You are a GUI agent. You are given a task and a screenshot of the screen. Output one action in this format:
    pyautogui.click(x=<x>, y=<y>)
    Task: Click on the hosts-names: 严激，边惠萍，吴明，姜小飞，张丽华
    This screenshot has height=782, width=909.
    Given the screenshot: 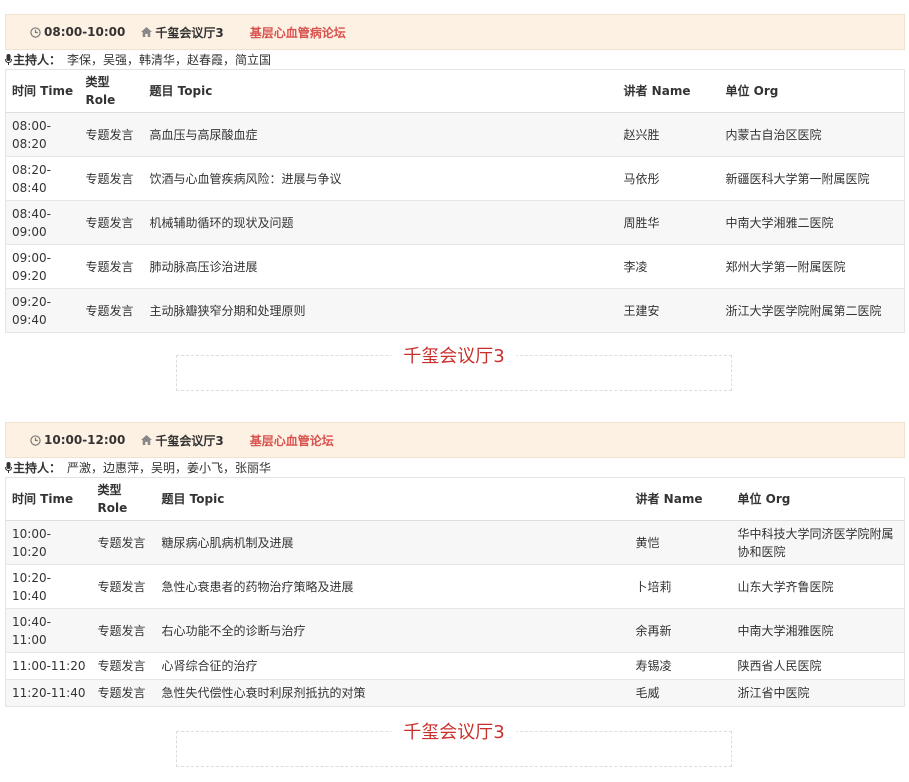 What is the action you would take?
    pyautogui.click(x=169, y=468)
    